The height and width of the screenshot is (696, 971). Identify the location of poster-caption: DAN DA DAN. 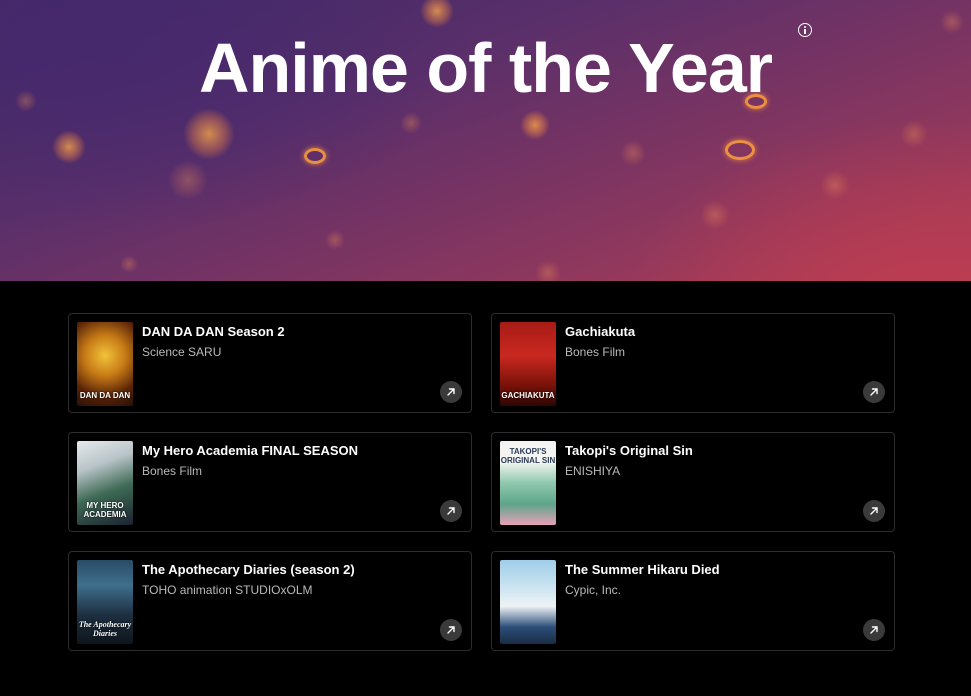
(105, 395).